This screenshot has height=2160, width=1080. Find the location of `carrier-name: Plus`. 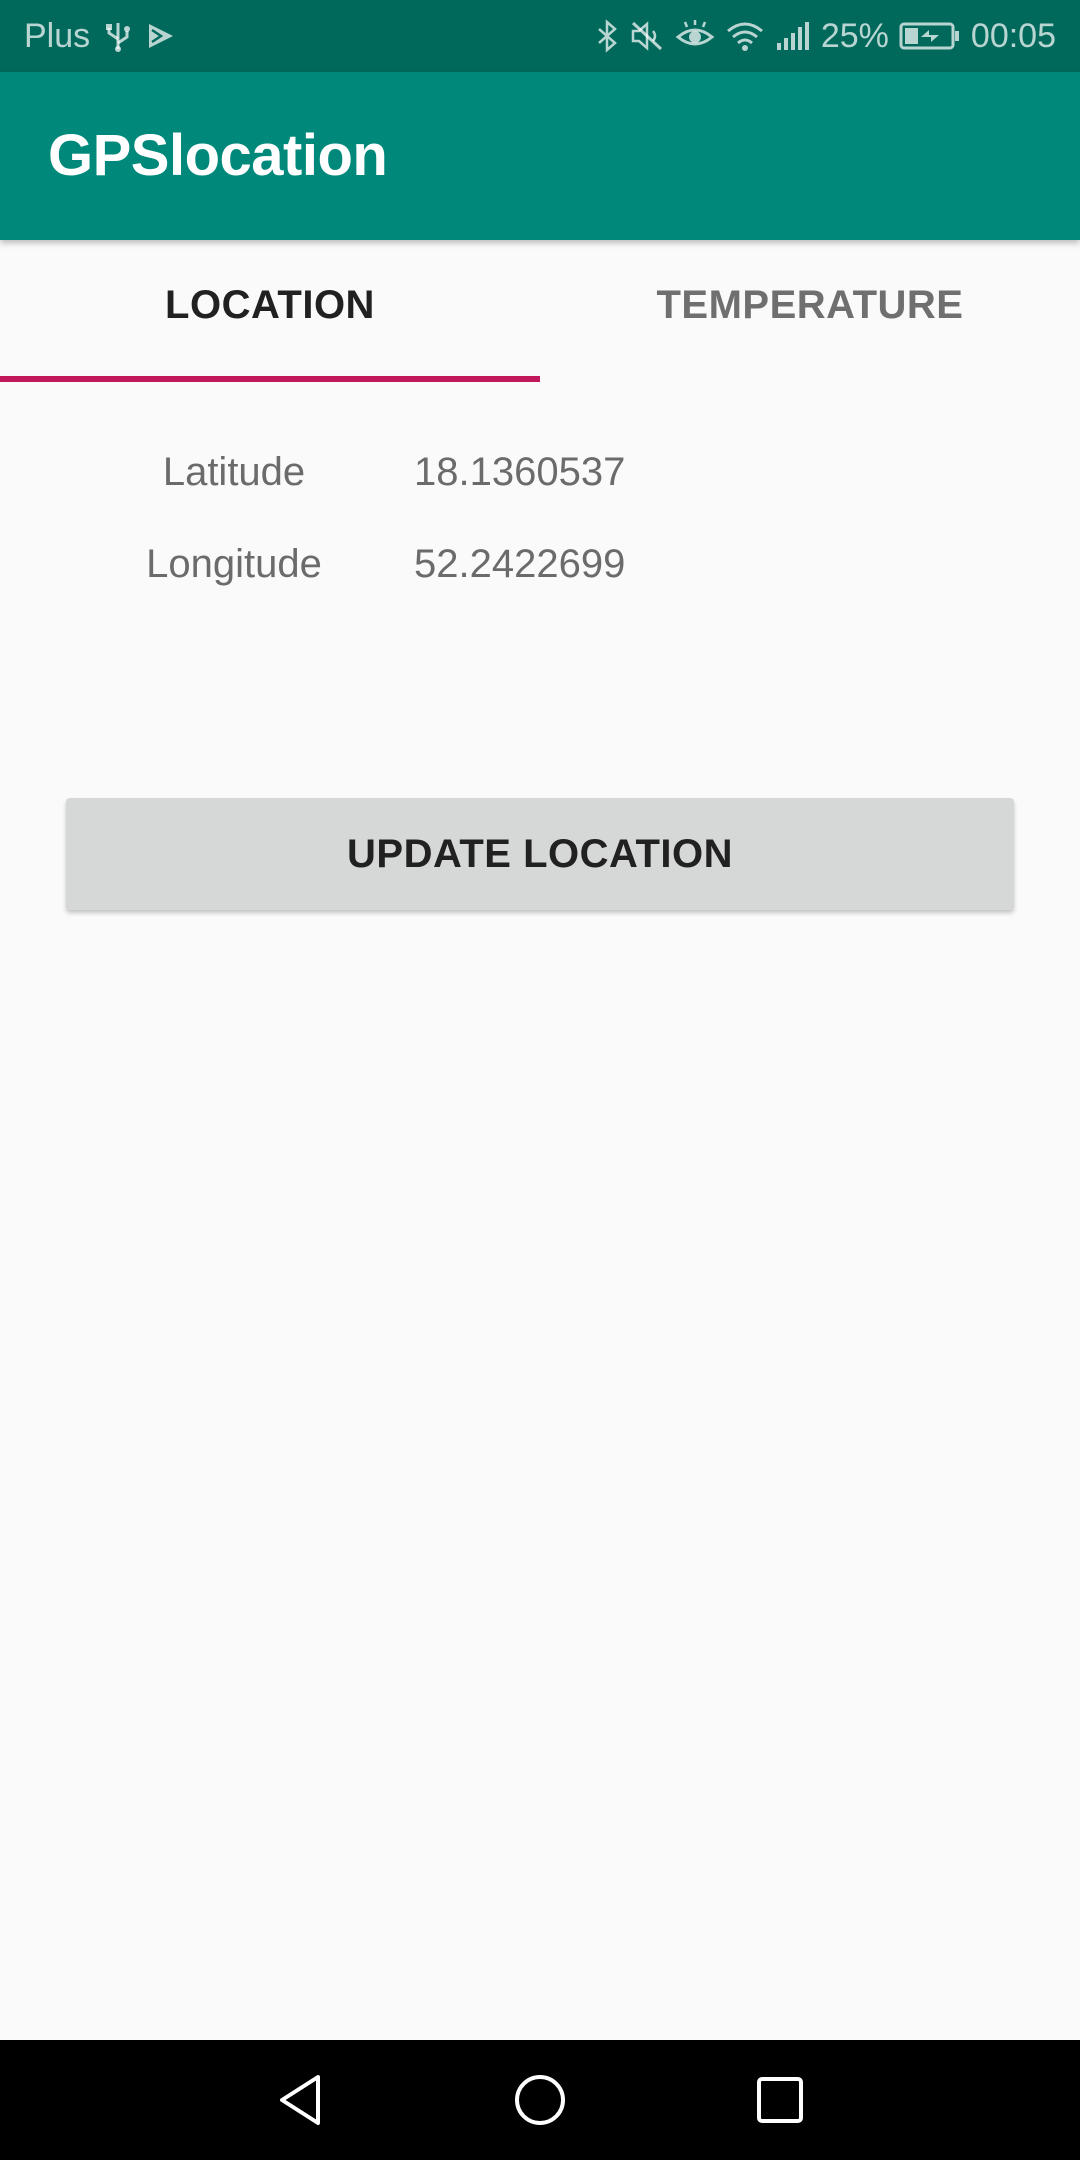

carrier-name: Plus is located at coordinates (57, 35).